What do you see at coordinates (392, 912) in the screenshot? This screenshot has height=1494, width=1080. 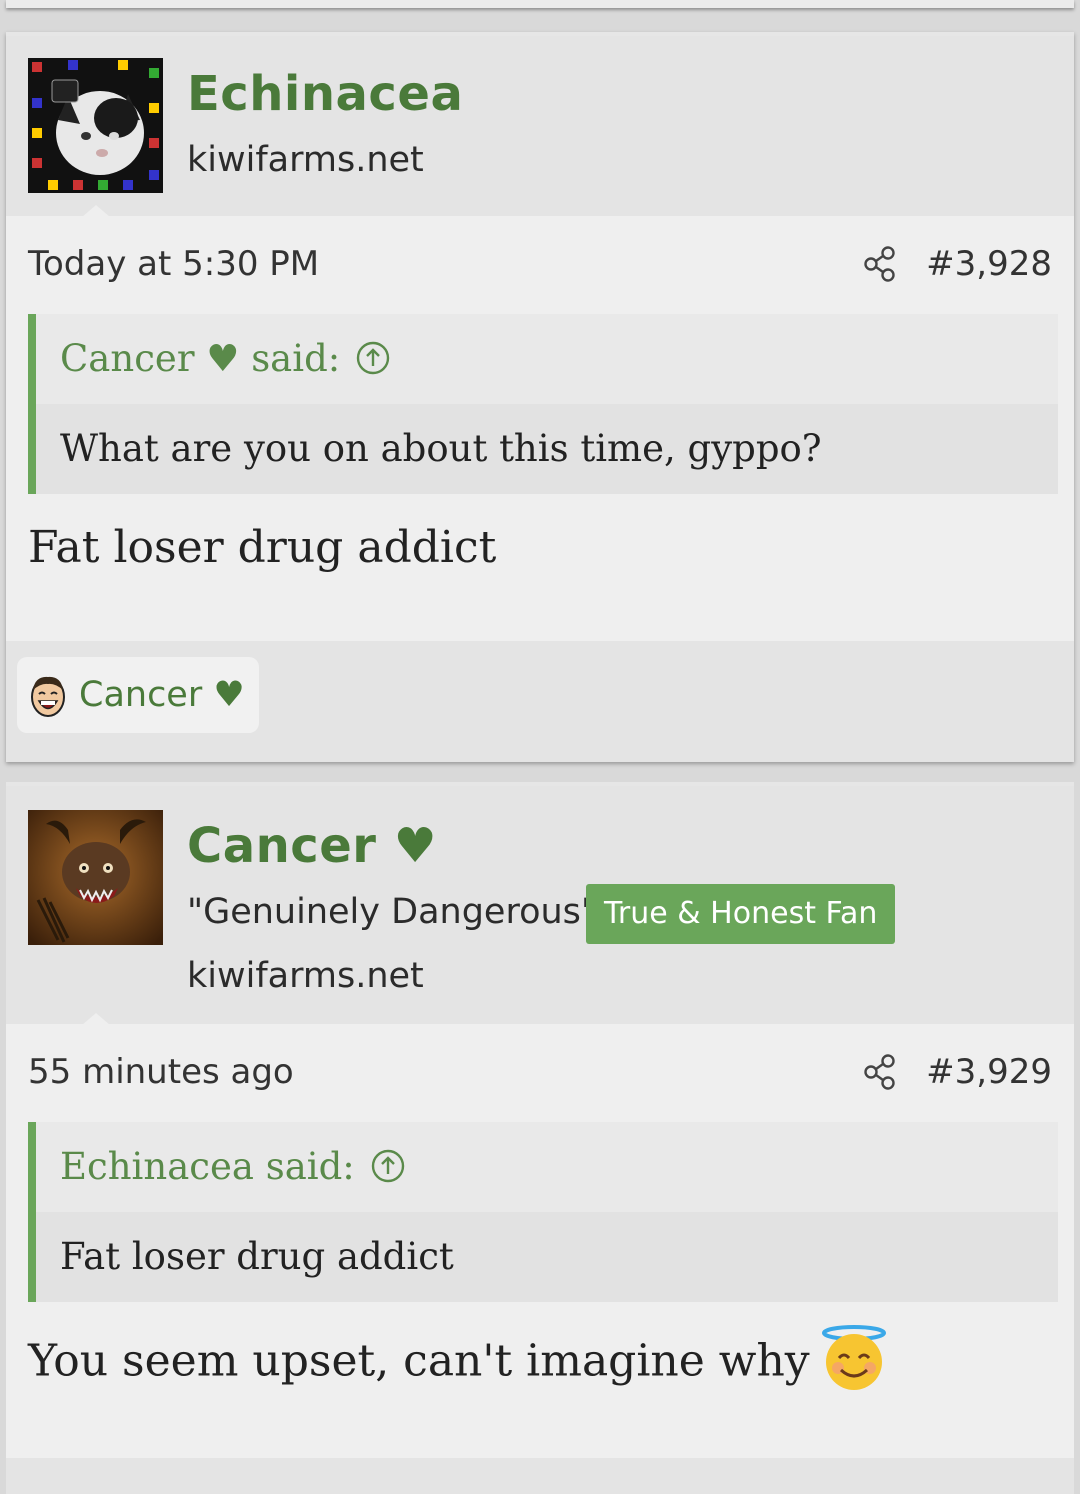 I see `user-title: "Genuinely Dangerous"` at bounding box center [392, 912].